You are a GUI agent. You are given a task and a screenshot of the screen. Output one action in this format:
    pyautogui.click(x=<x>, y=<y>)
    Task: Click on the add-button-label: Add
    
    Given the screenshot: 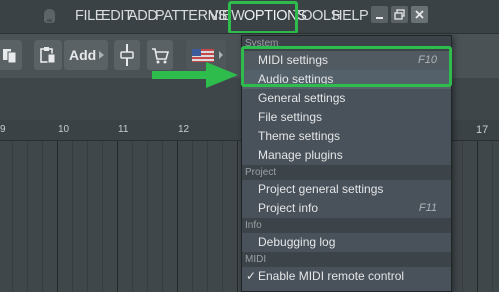 What is the action you would take?
    pyautogui.click(x=83, y=55)
    